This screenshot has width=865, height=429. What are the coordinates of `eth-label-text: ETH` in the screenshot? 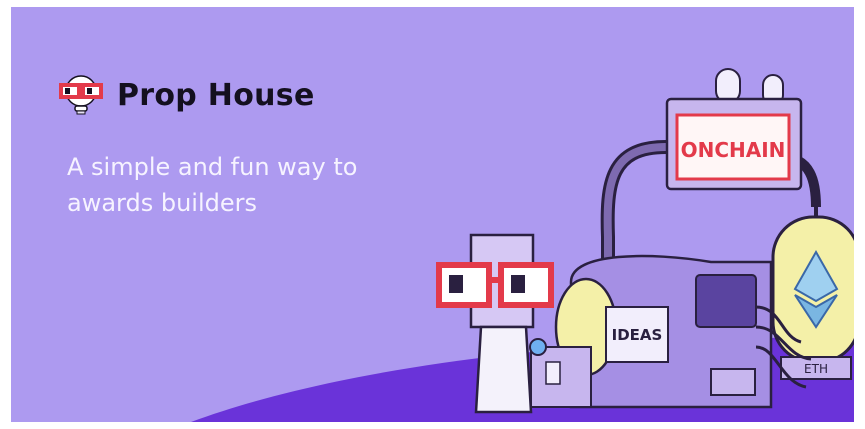 It's located at (816, 369).